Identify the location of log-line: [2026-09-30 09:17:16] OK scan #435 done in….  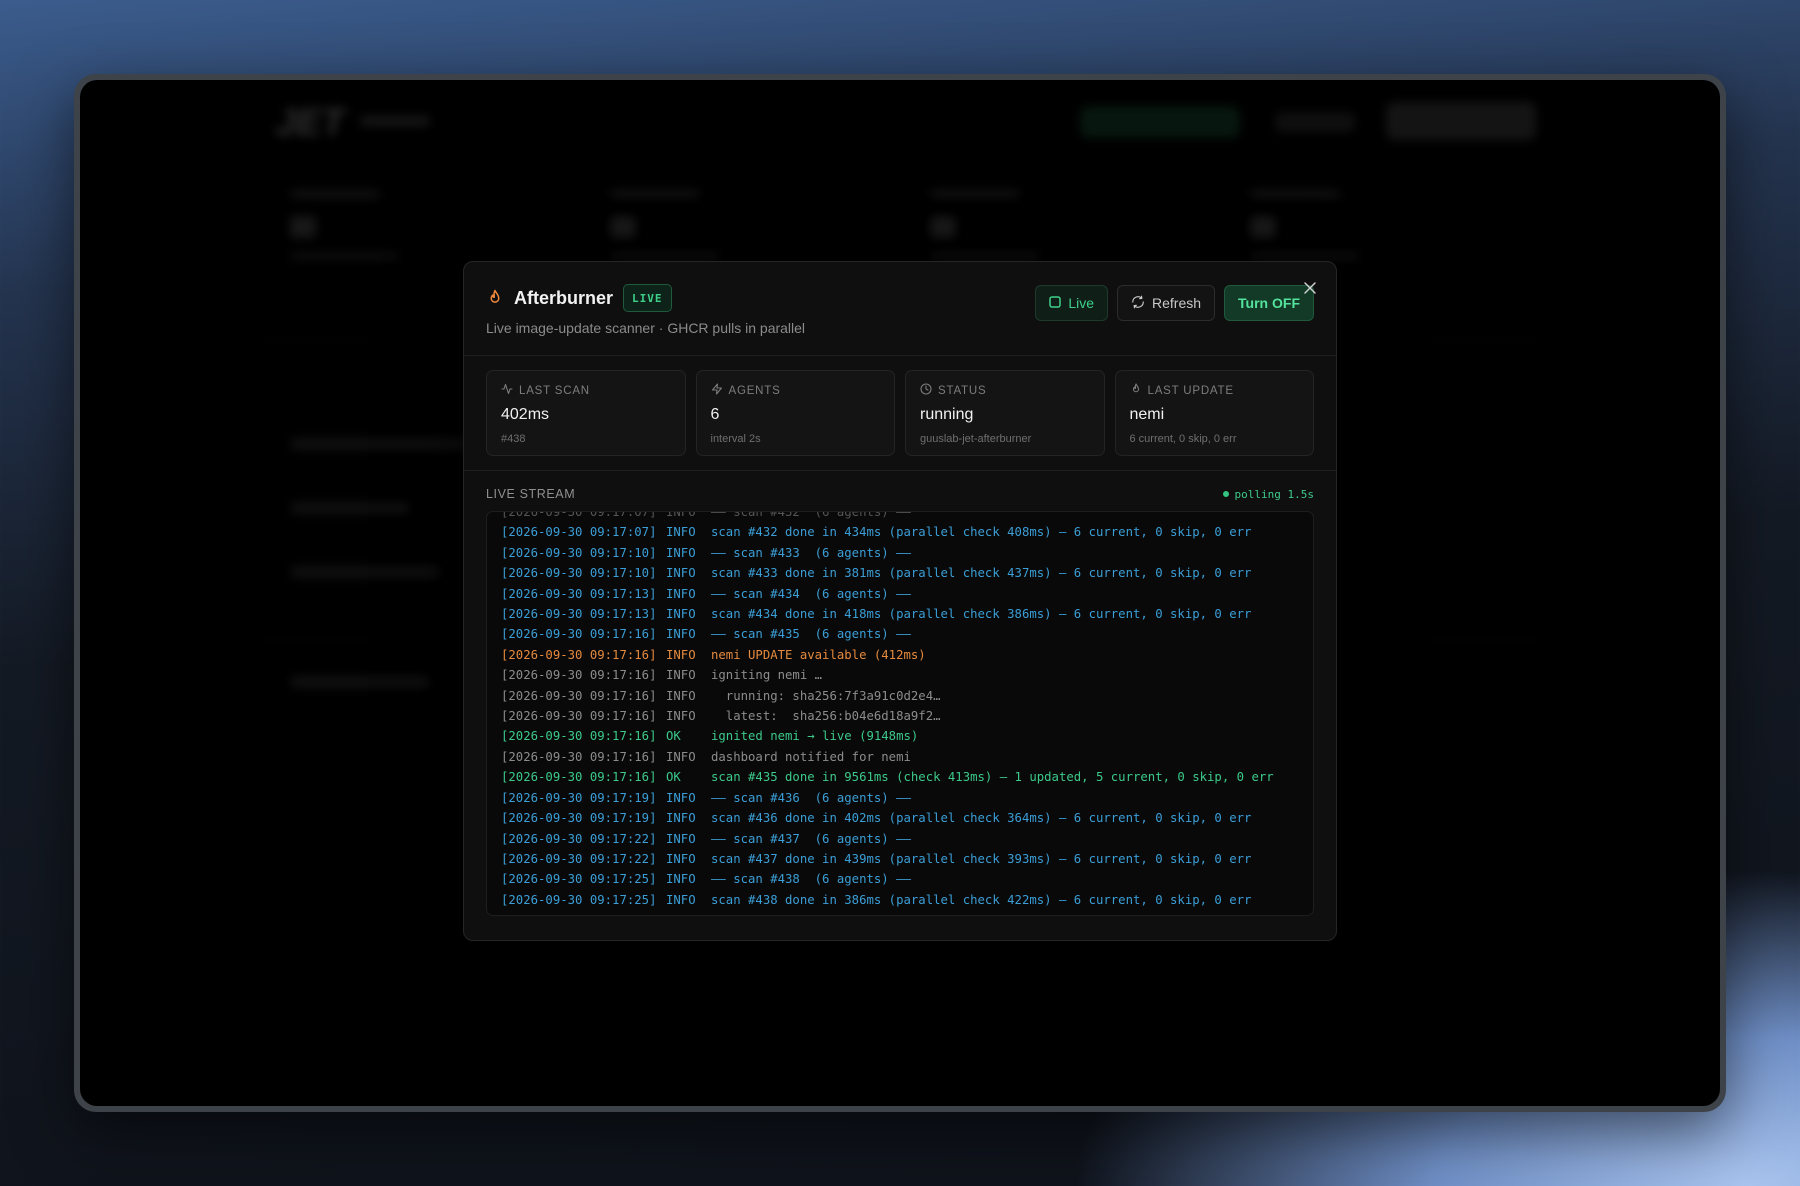
(900, 777).